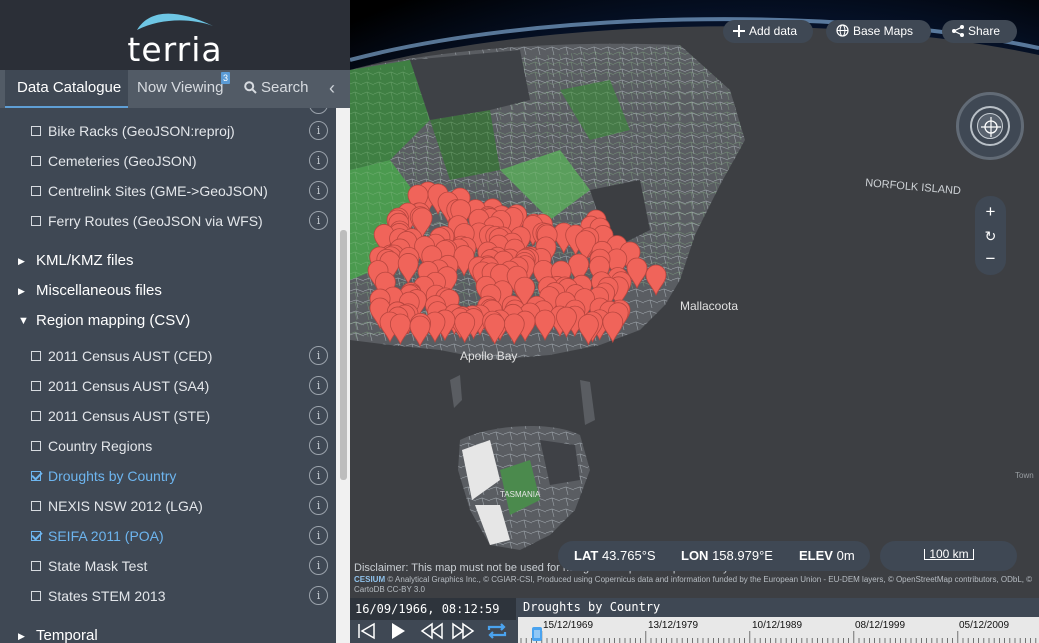  What do you see at coordinates (497, 631) in the screenshot?
I see `loop-icon` at bounding box center [497, 631].